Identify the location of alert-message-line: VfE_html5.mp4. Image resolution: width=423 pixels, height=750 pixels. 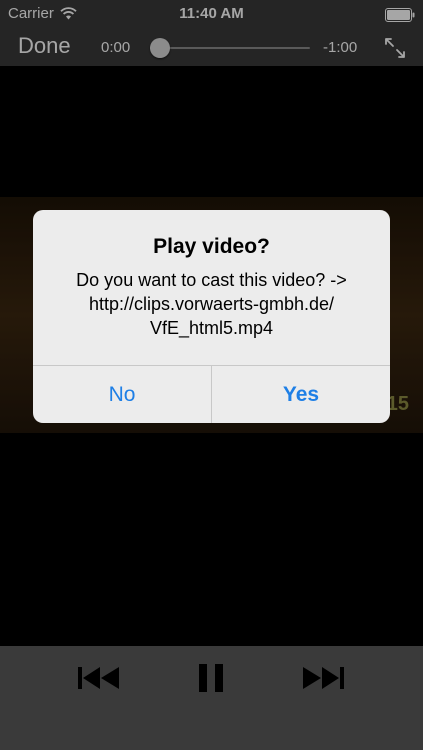
(211, 328).